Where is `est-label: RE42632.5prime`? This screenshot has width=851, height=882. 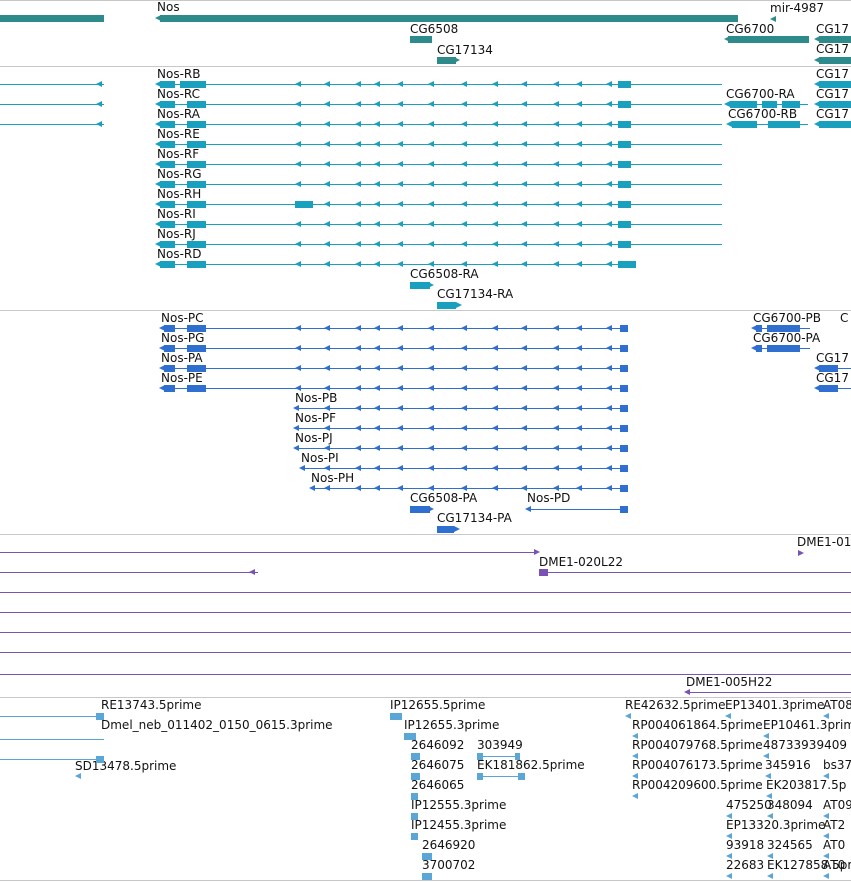 est-label: RE42632.5prime is located at coordinates (675, 705).